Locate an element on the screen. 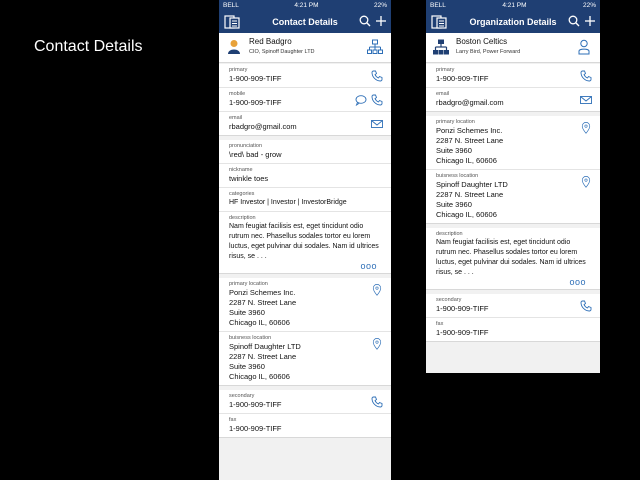 The image size is (640, 480). field-label: nickname is located at coordinates (241, 170).